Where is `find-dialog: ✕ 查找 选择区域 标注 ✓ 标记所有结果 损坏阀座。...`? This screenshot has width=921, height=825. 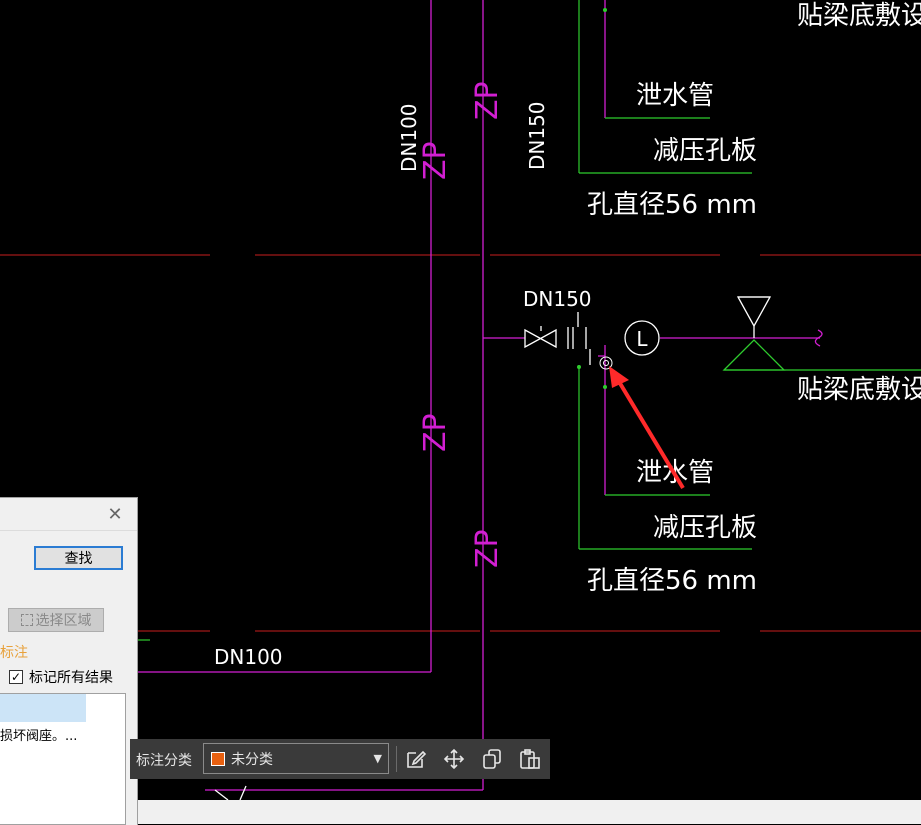
find-dialog: ✕ 查找 选择区域 标注 ✓ 标记所有结果 损坏阀座。... is located at coordinates (69, 661).